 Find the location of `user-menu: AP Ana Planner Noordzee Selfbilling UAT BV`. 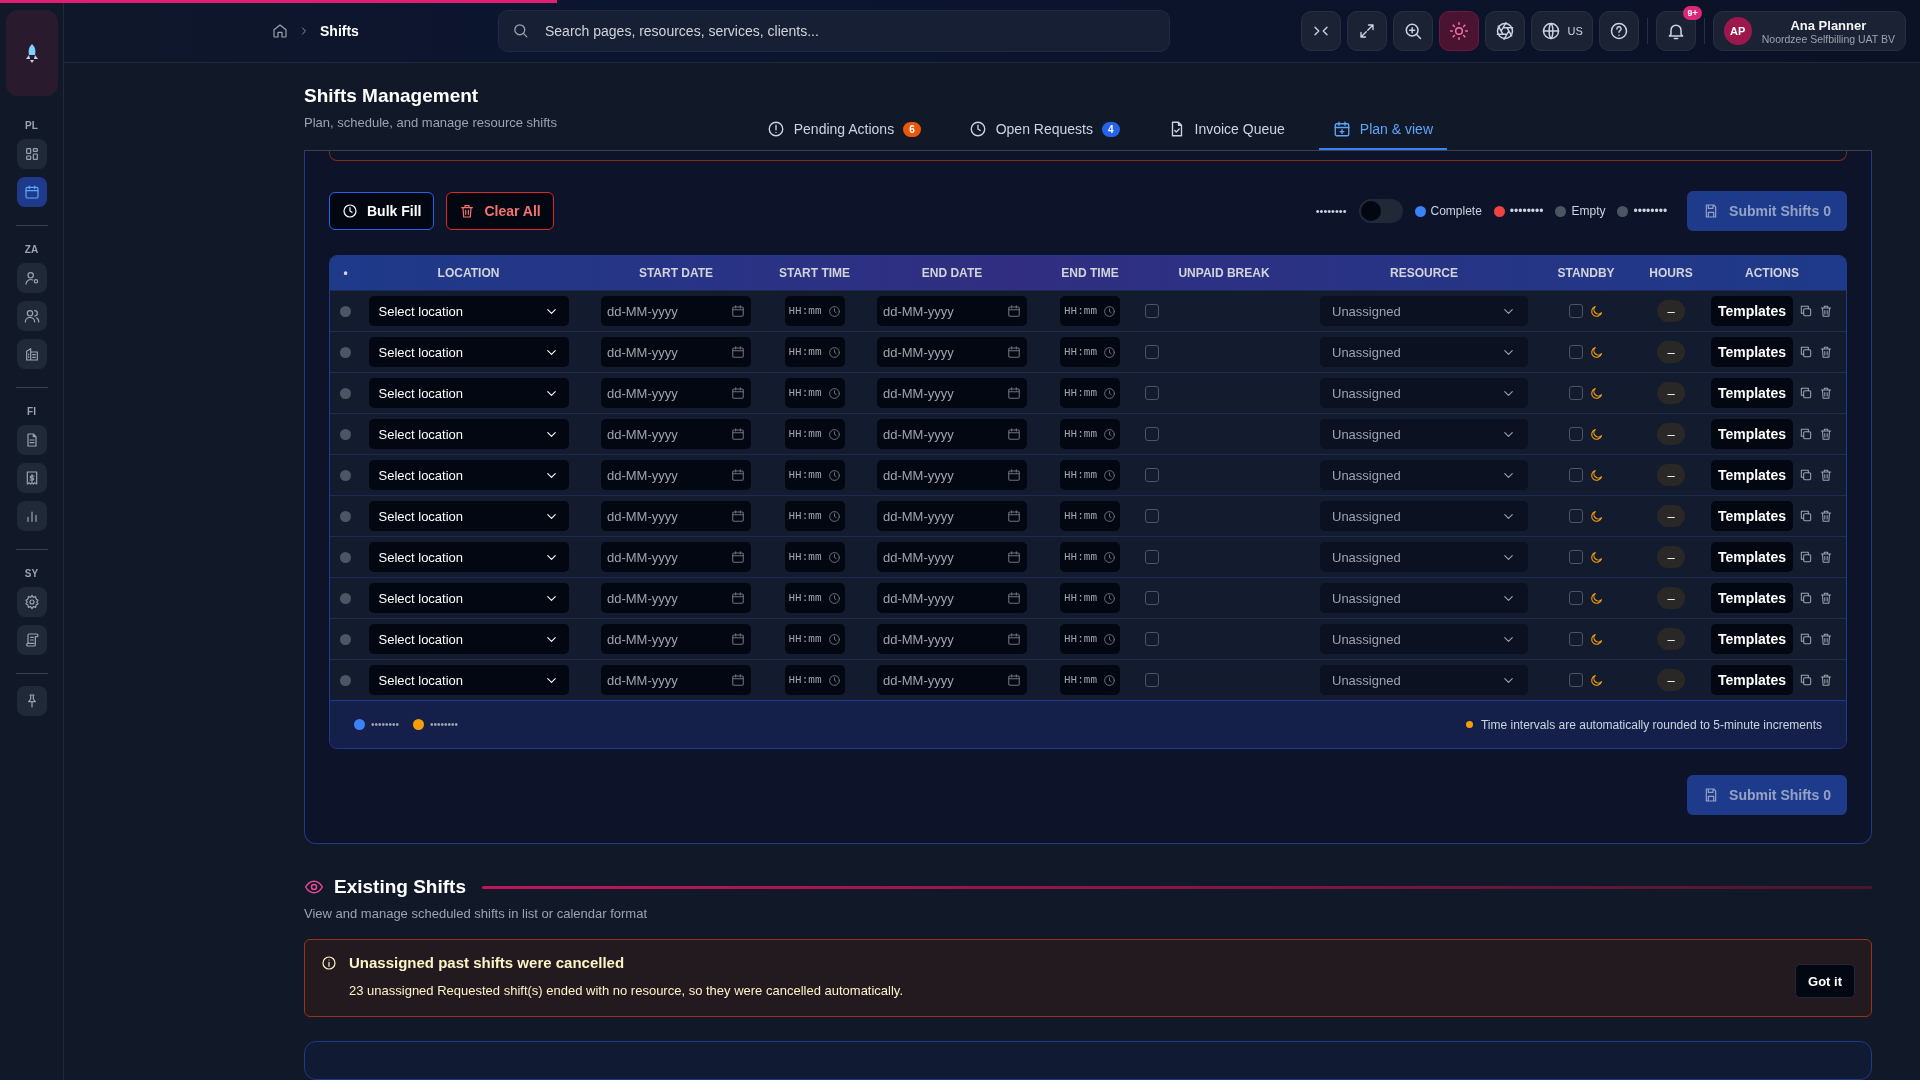

user-menu: AP Ana Planner Noordzee Selfbilling UAT BV is located at coordinates (1809, 31).